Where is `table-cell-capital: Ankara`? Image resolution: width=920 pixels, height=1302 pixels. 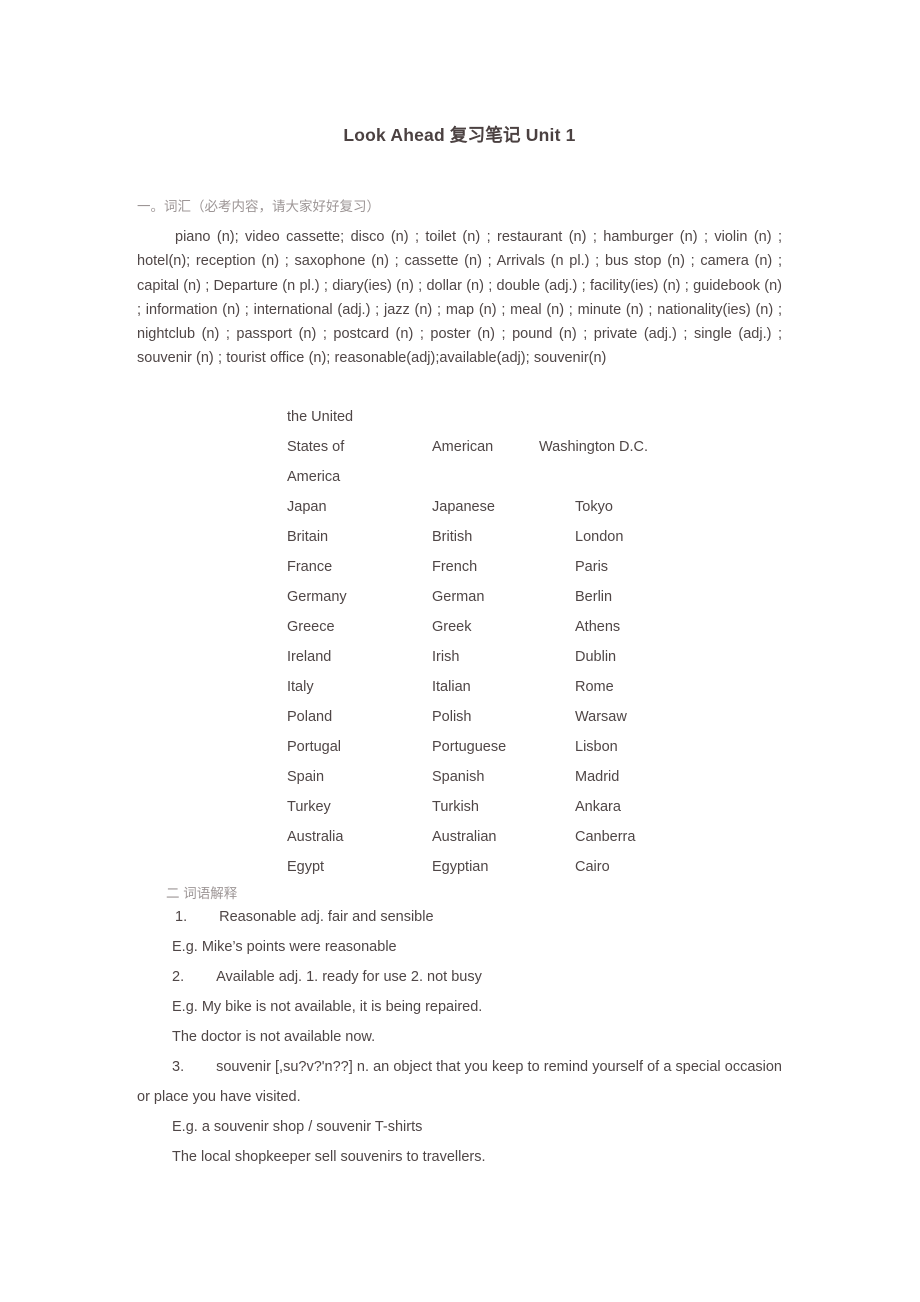 table-cell-capital: Ankara is located at coordinates (598, 806).